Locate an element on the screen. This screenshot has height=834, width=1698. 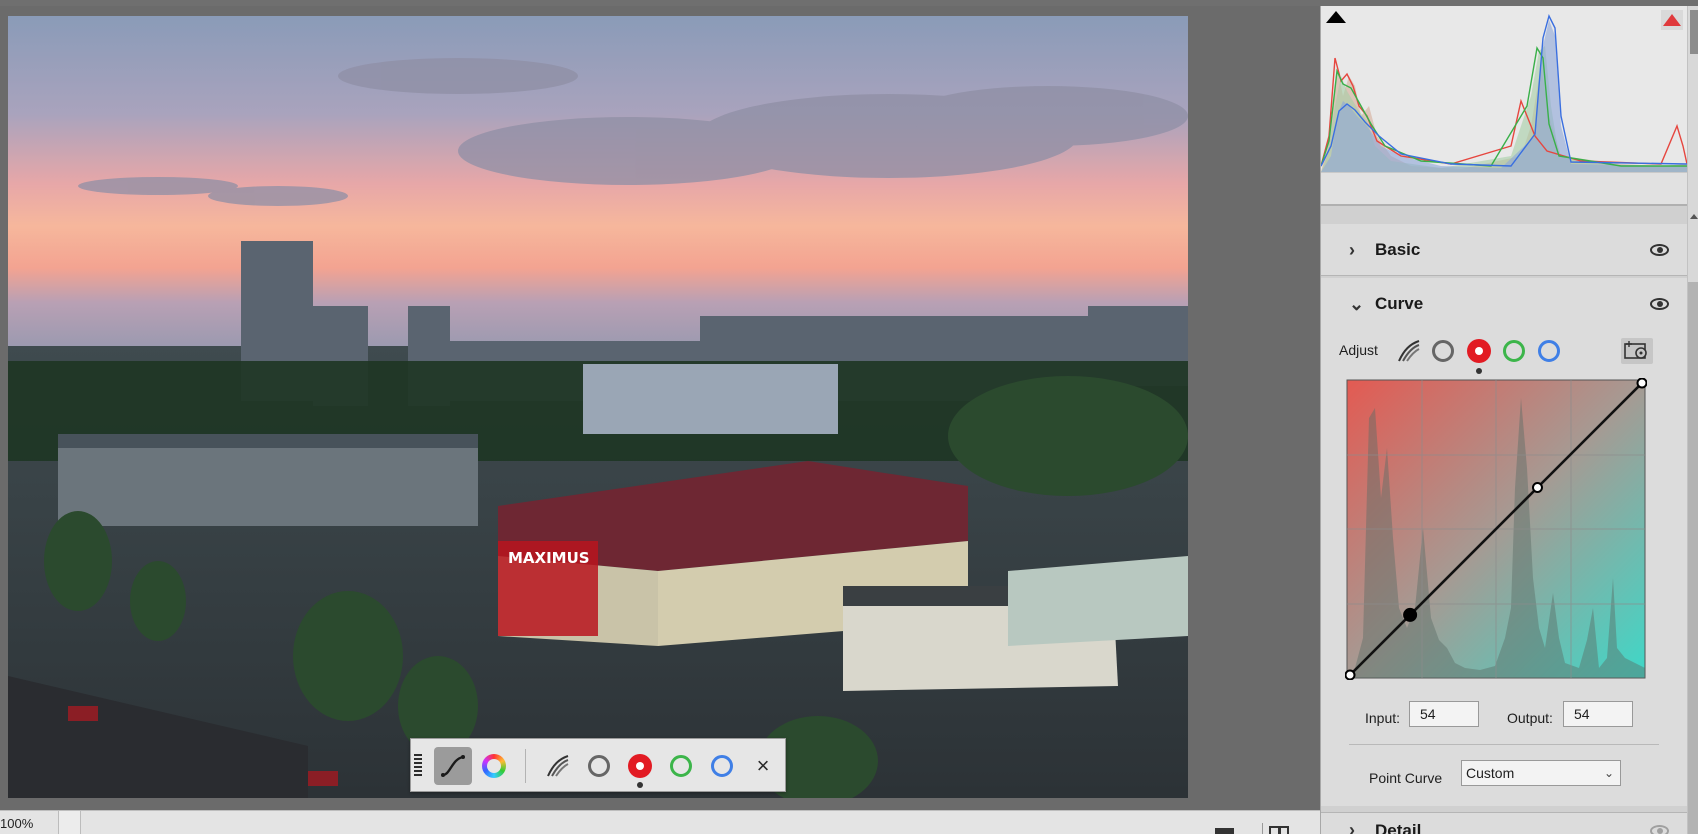
section-title: Detail is located at coordinates (1398, 827).